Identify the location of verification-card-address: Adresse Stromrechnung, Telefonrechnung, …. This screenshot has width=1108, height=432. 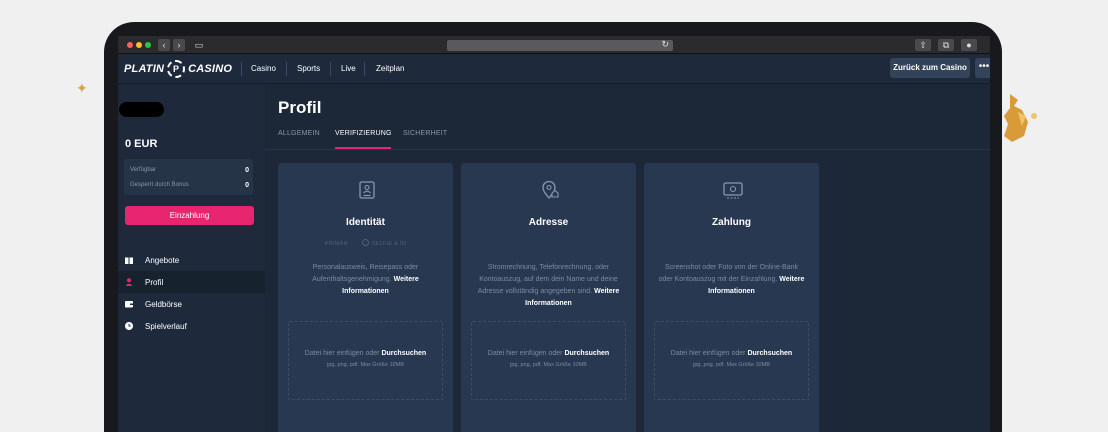
(548, 297).